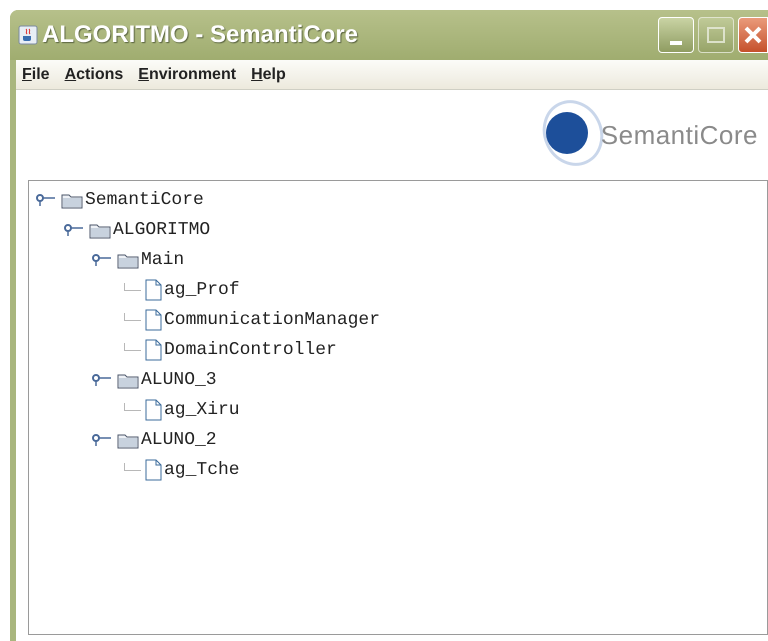  Describe the element at coordinates (250, 350) in the screenshot. I see `tree-item: DomainController` at that location.